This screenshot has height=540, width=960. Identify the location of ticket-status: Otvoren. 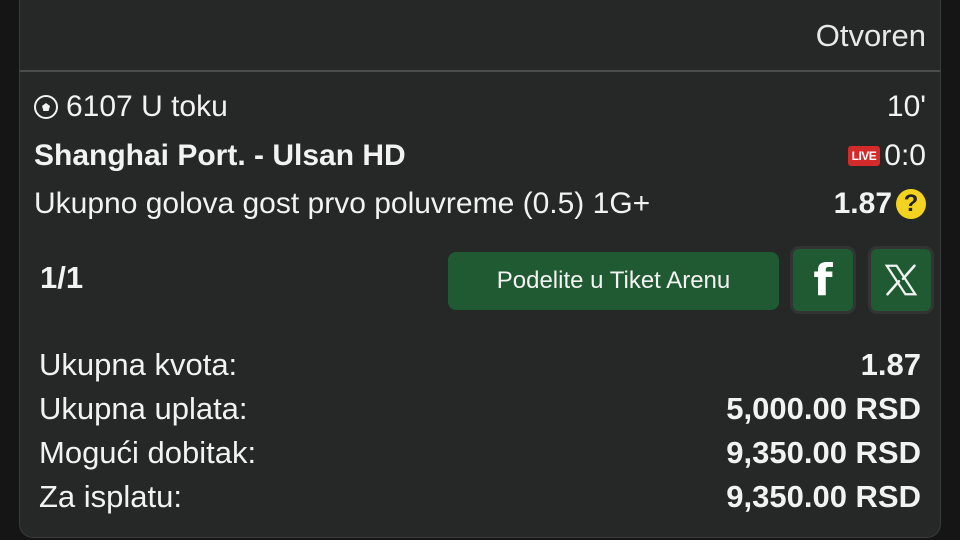
(870, 35).